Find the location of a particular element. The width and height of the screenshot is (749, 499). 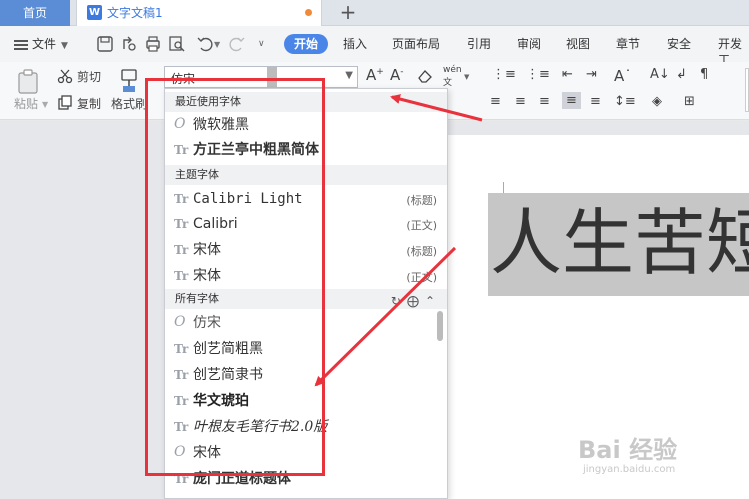

watermark-brand: Bai 经验 is located at coordinates (628, 450).